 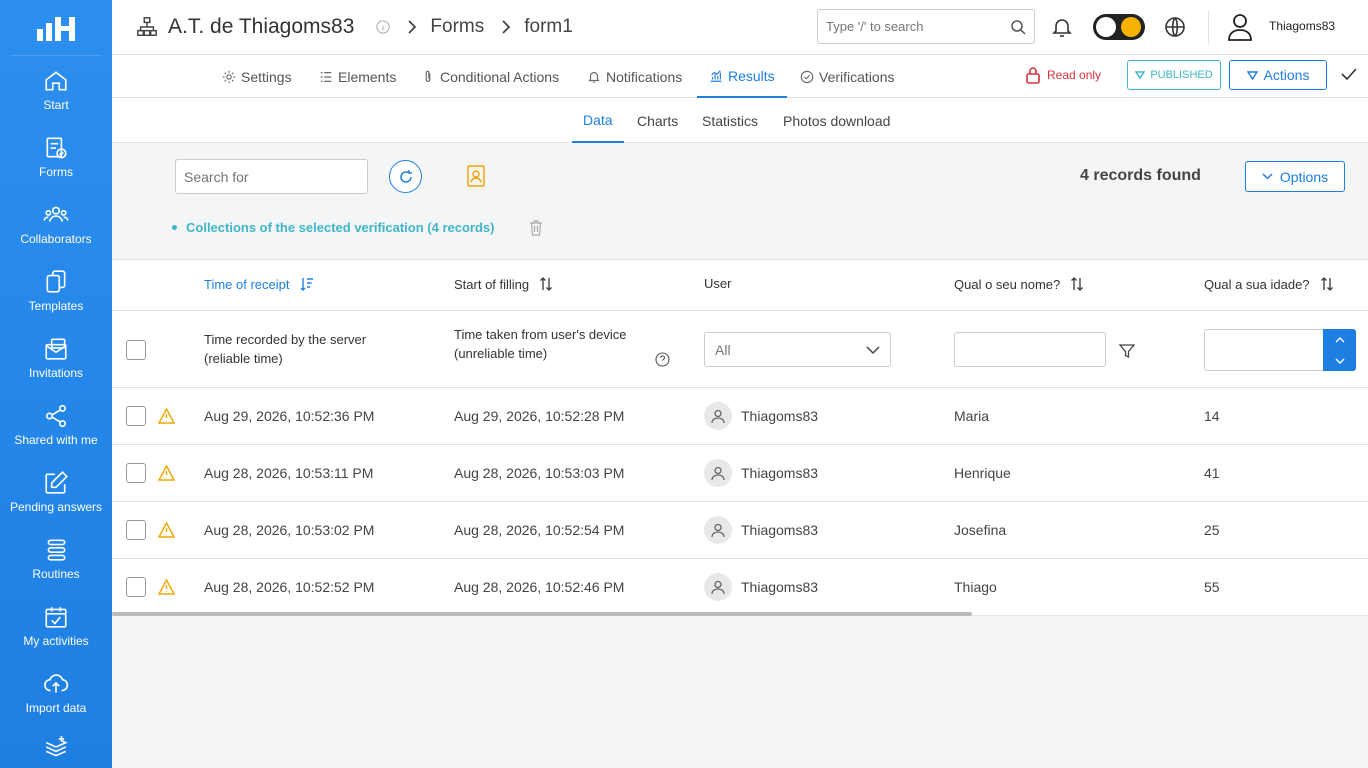 What do you see at coordinates (174, 227) in the screenshot?
I see `bullet` at bounding box center [174, 227].